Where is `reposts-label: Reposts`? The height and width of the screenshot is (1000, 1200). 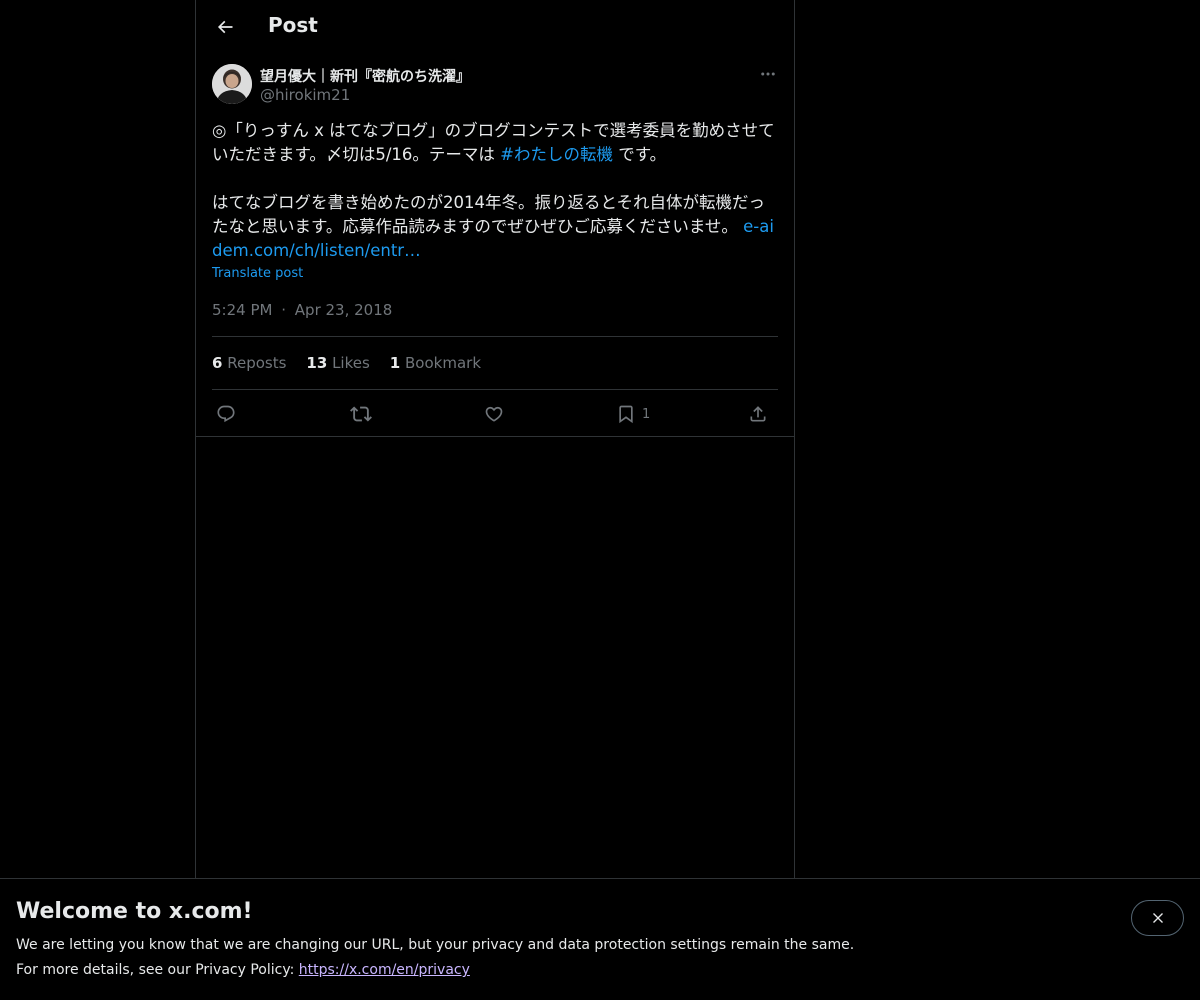
reposts-label: Reposts is located at coordinates (257, 363).